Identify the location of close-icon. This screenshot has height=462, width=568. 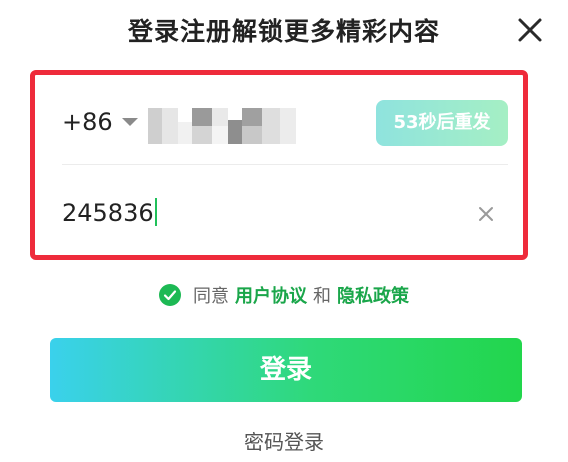
(530, 30).